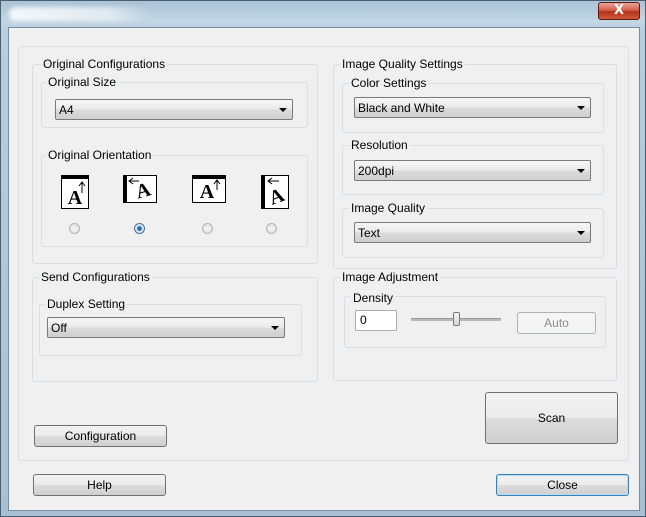  Describe the element at coordinates (95, 277) in the screenshot. I see `send-configurations-title: Send Configurations` at that location.